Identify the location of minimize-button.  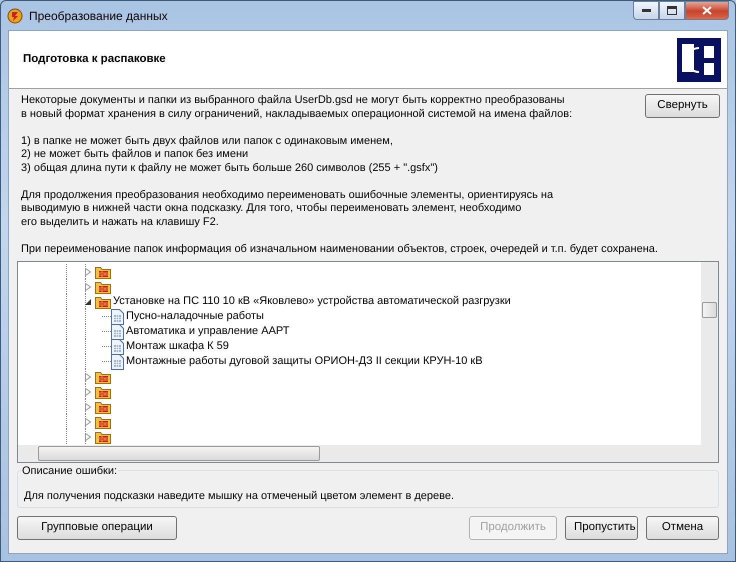
(646, 10).